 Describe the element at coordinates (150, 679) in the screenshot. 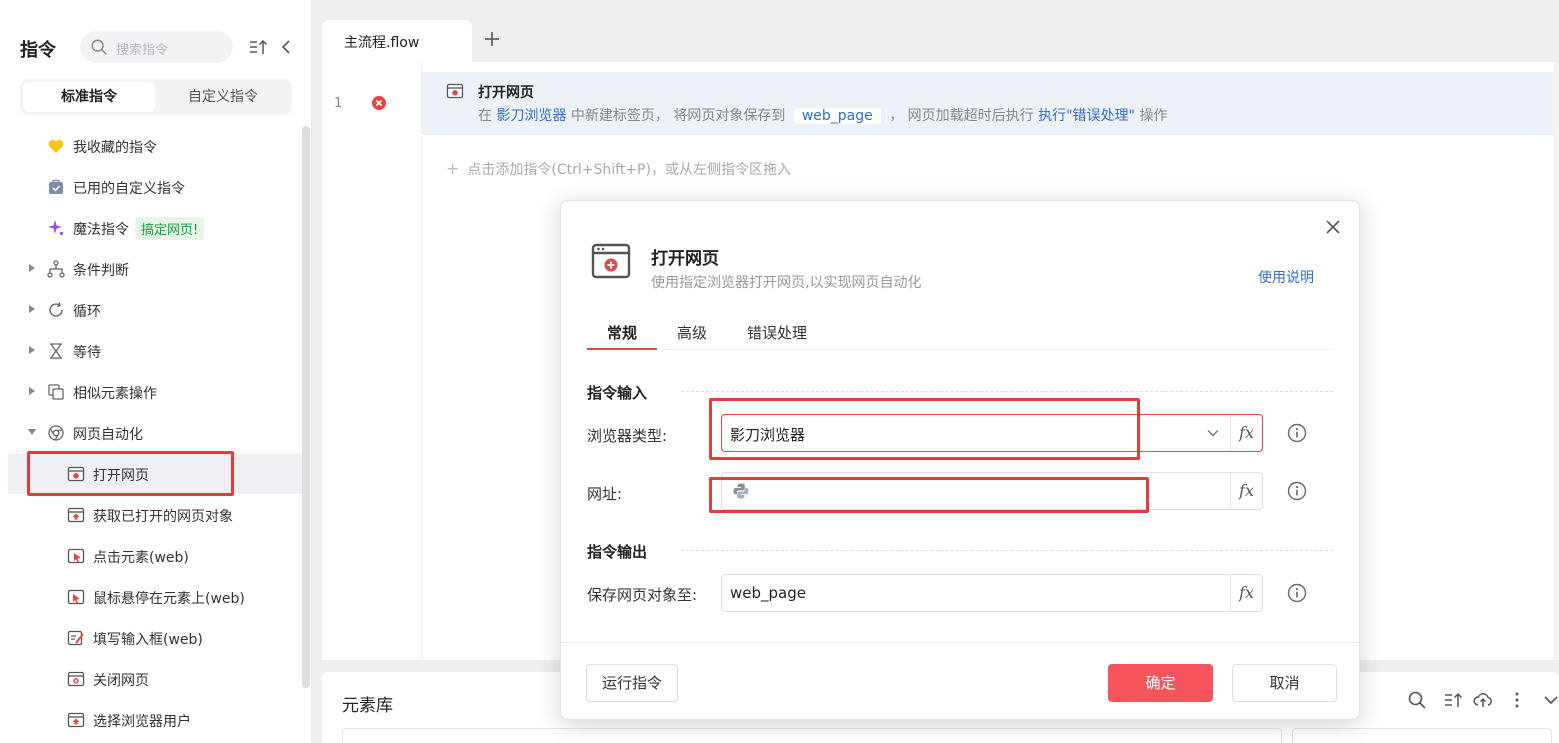

I see `sidebar-item-close-webpage: 关闭网页` at that location.